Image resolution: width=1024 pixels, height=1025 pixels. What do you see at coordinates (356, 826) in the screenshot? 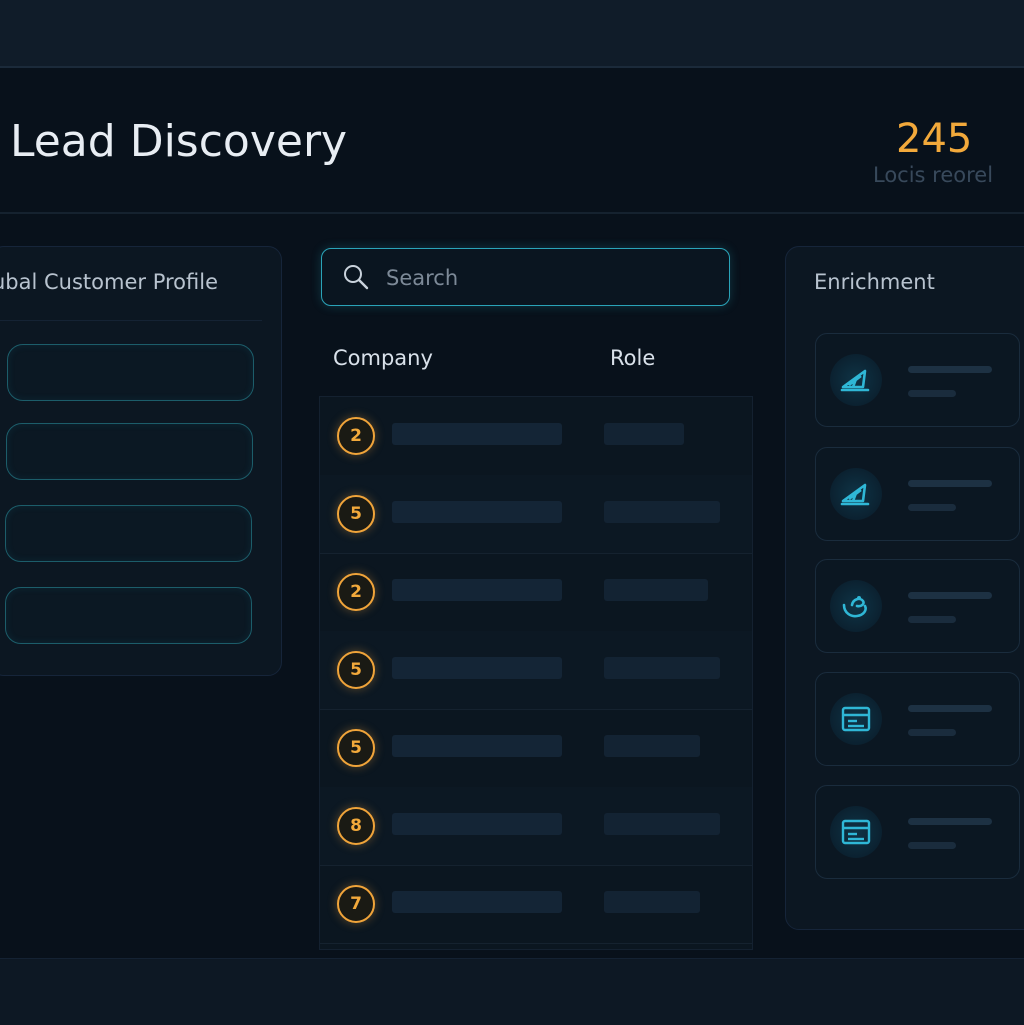
I see `rank-badge: 8` at bounding box center [356, 826].